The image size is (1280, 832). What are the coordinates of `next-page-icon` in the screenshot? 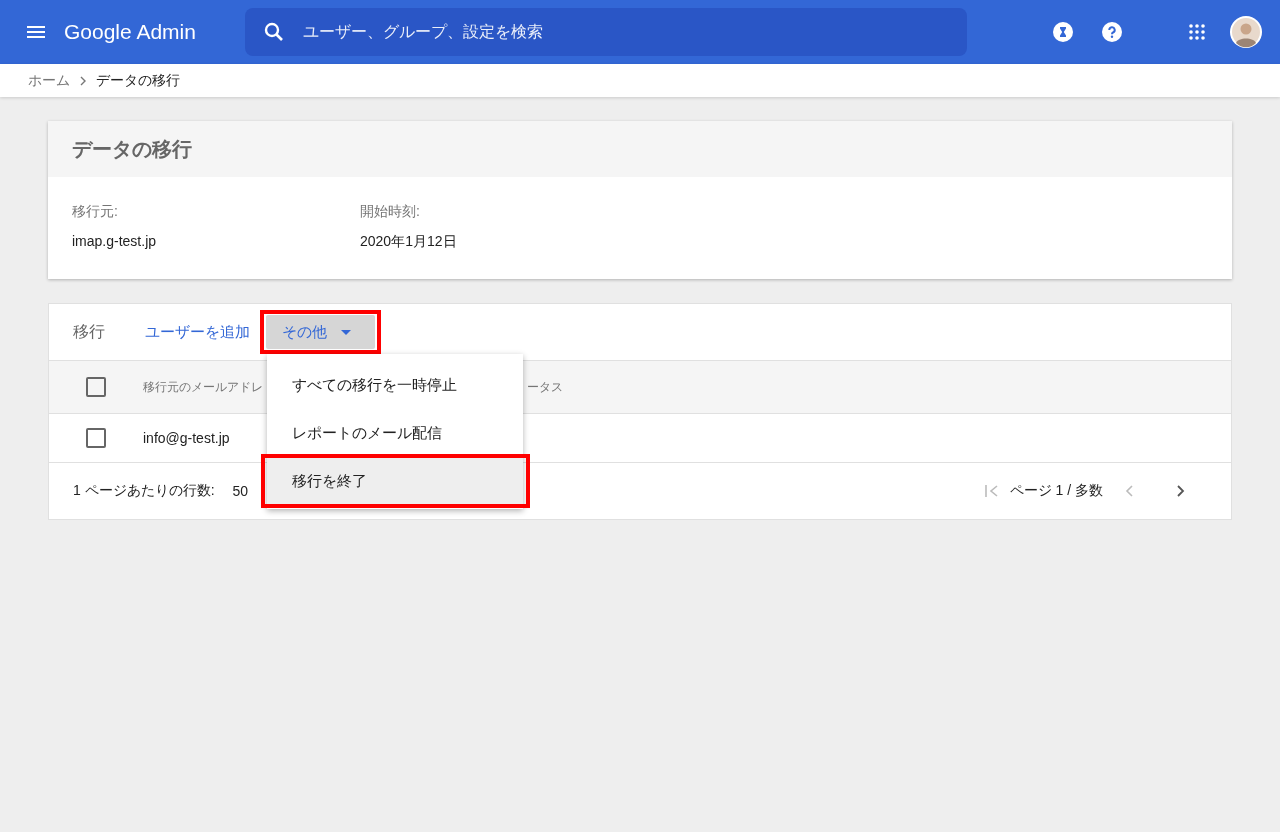 It's located at (1181, 491).